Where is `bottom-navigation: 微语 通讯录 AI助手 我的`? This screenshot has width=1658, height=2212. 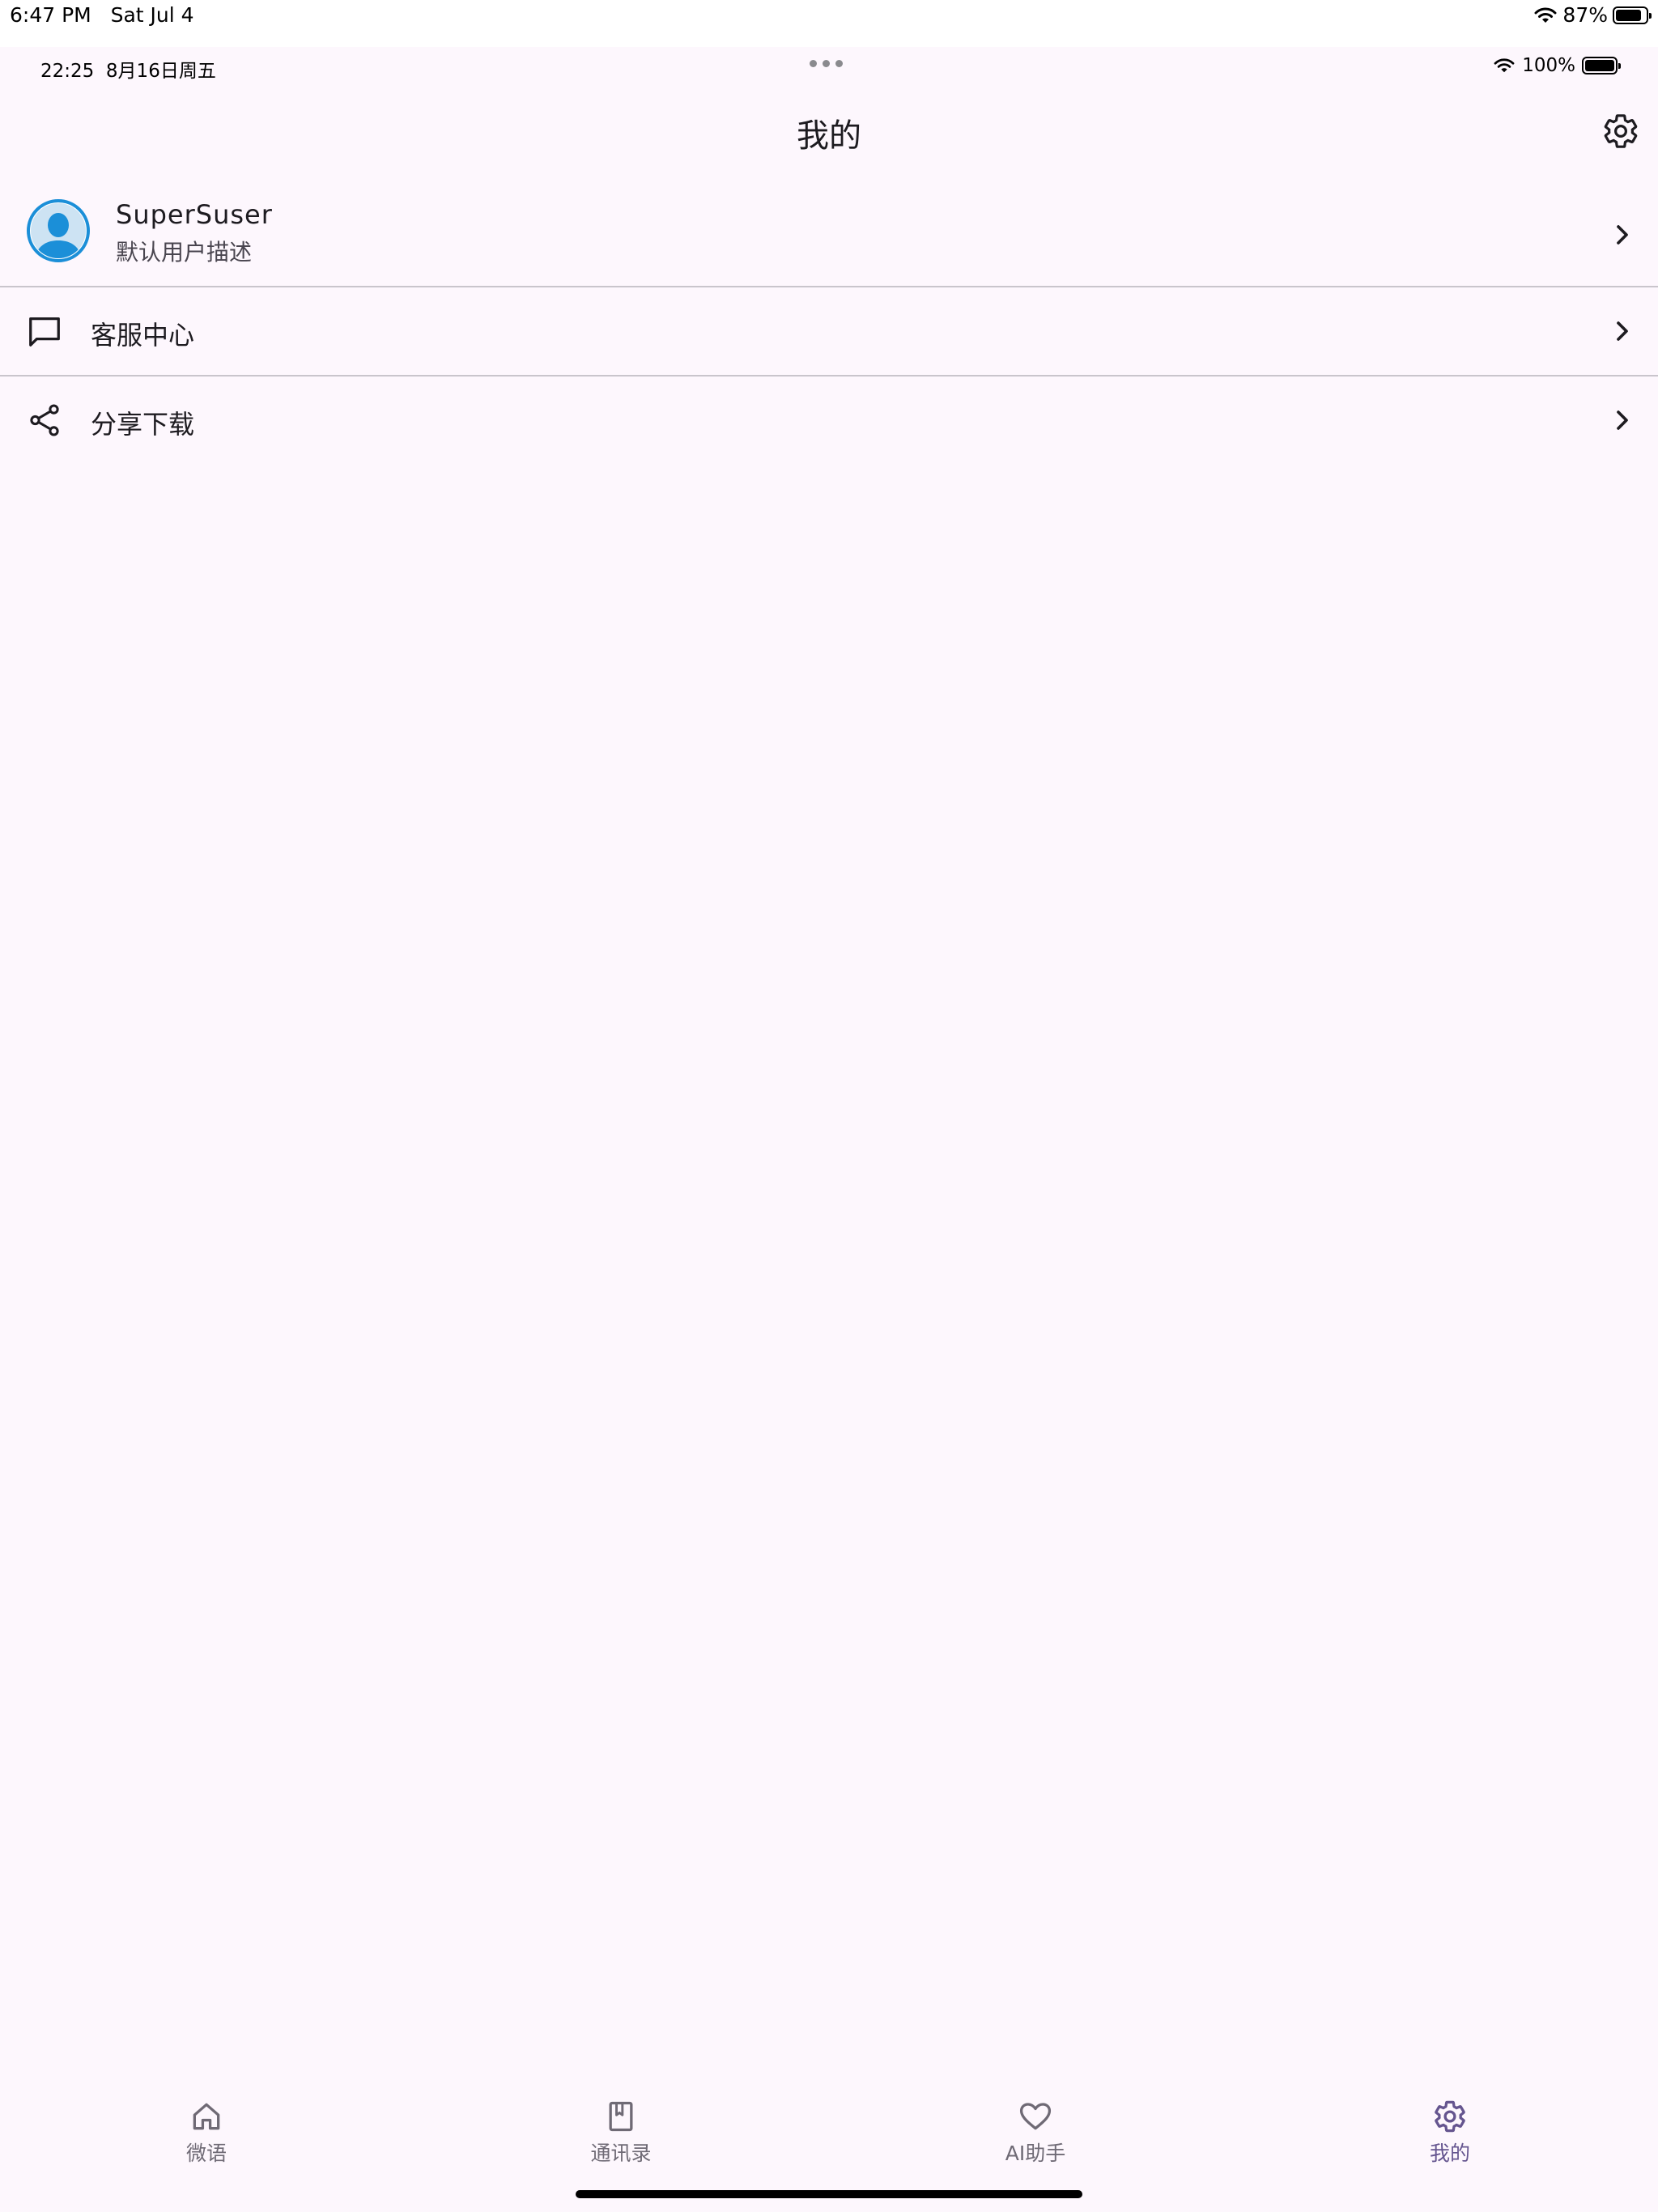
bottom-navigation: 微语 通讯录 AI助手 我的 is located at coordinates (829, 2126).